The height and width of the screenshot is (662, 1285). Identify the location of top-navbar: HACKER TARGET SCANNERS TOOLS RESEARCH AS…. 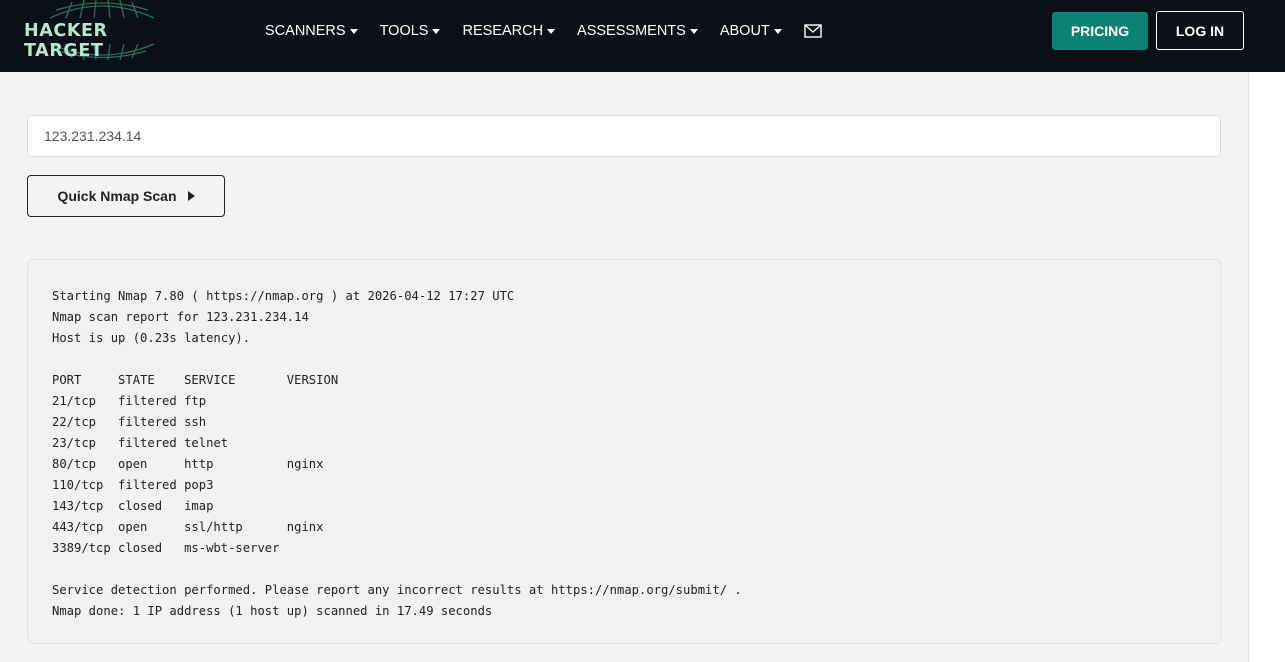
(642, 36).